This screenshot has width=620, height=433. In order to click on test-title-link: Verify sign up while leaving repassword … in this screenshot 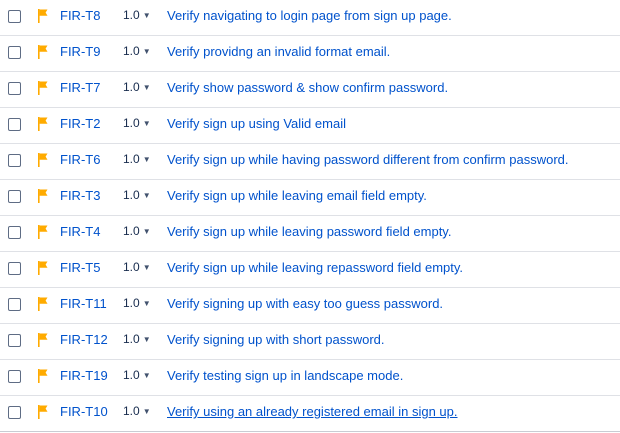, I will do `click(315, 267)`.